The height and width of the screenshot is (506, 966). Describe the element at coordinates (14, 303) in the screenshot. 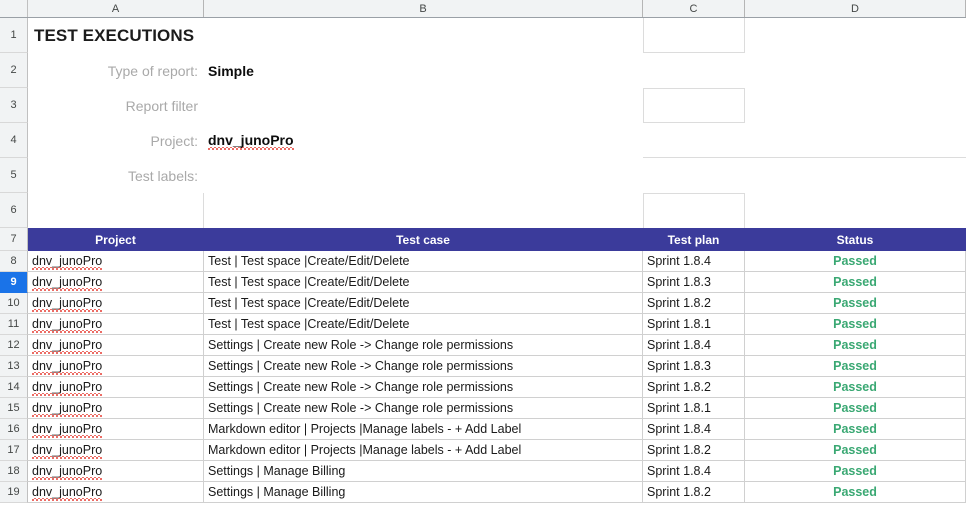

I see `row-header-10: 10` at that location.